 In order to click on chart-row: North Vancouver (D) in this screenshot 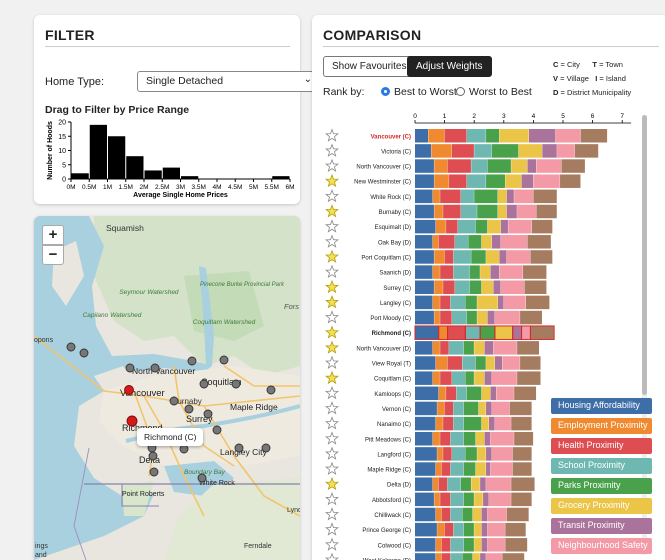, I will do `click(432, 347)`.